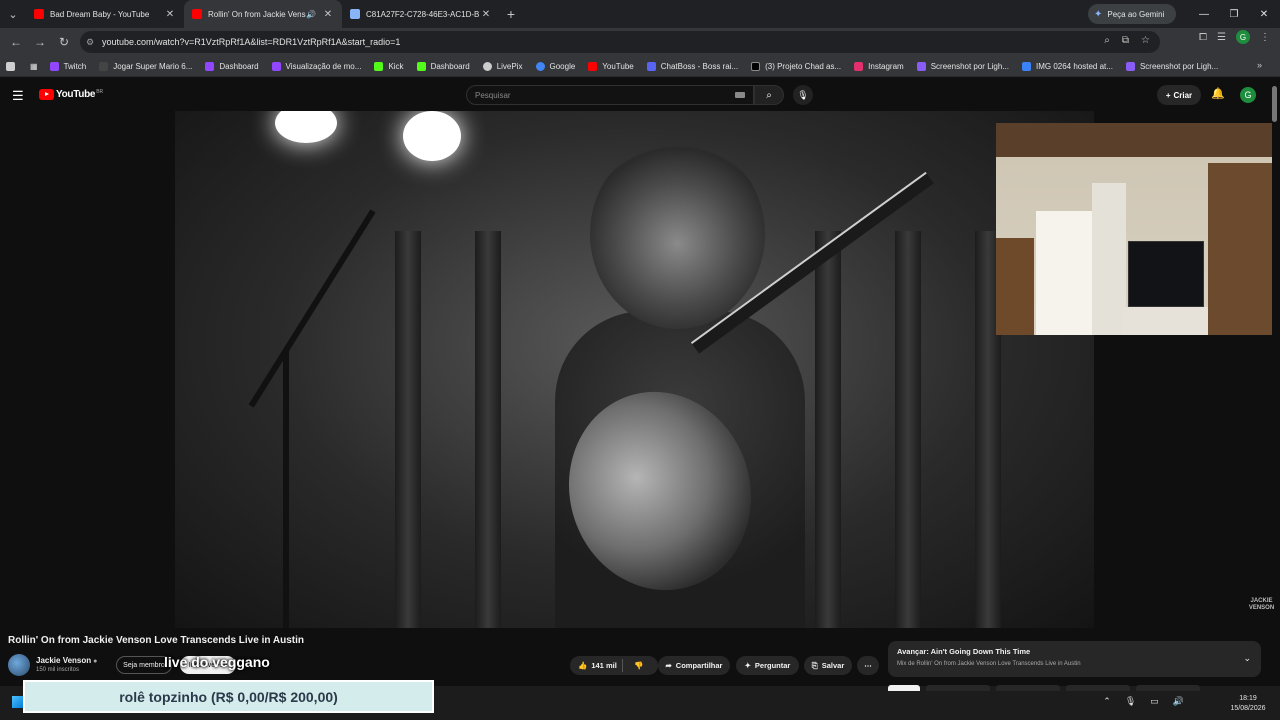 This screenshot has height=720, width=1280. I want to click on bookmark-item: Twitch, so click(67, 66).